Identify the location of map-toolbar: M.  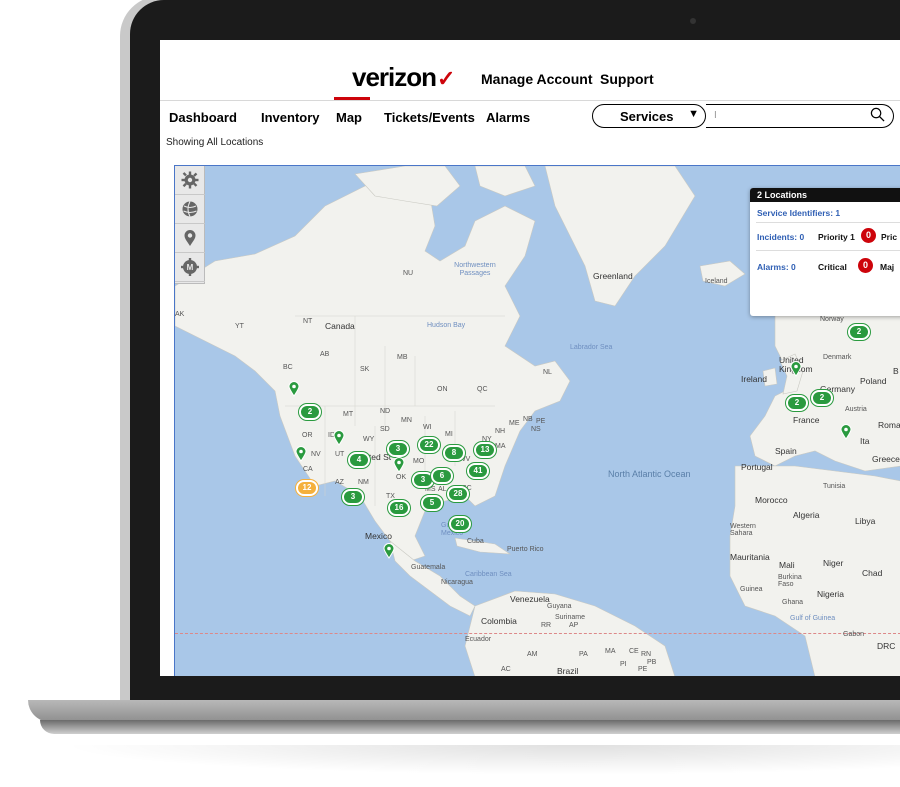
(190, 225).